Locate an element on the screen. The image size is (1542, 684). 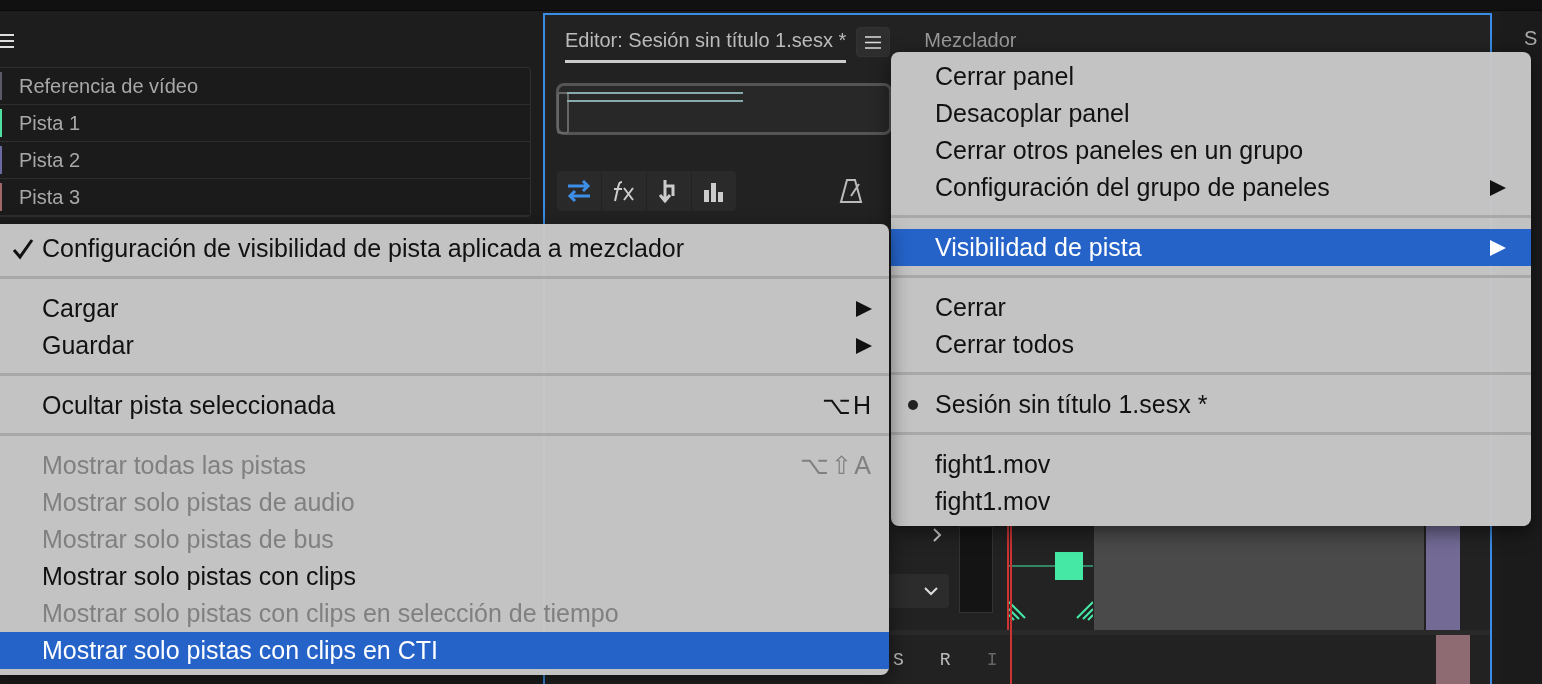
chevron-down-icon is located at coordinates (931, 591).